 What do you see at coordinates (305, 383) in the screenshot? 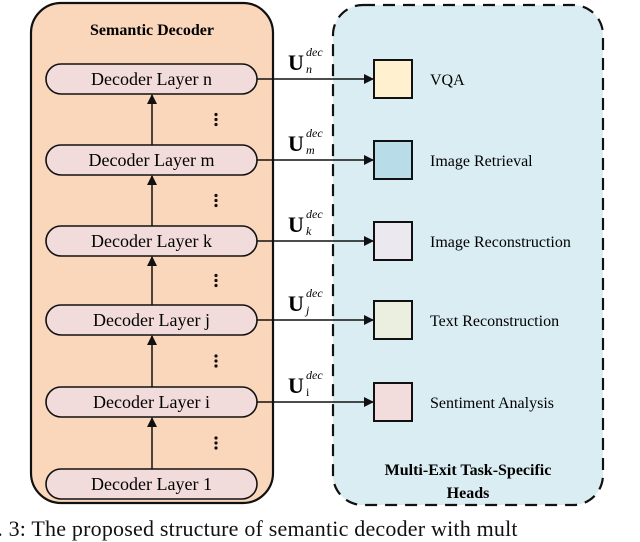
I see `u-dec-label: Udec i` at bounding box center [305, 383].